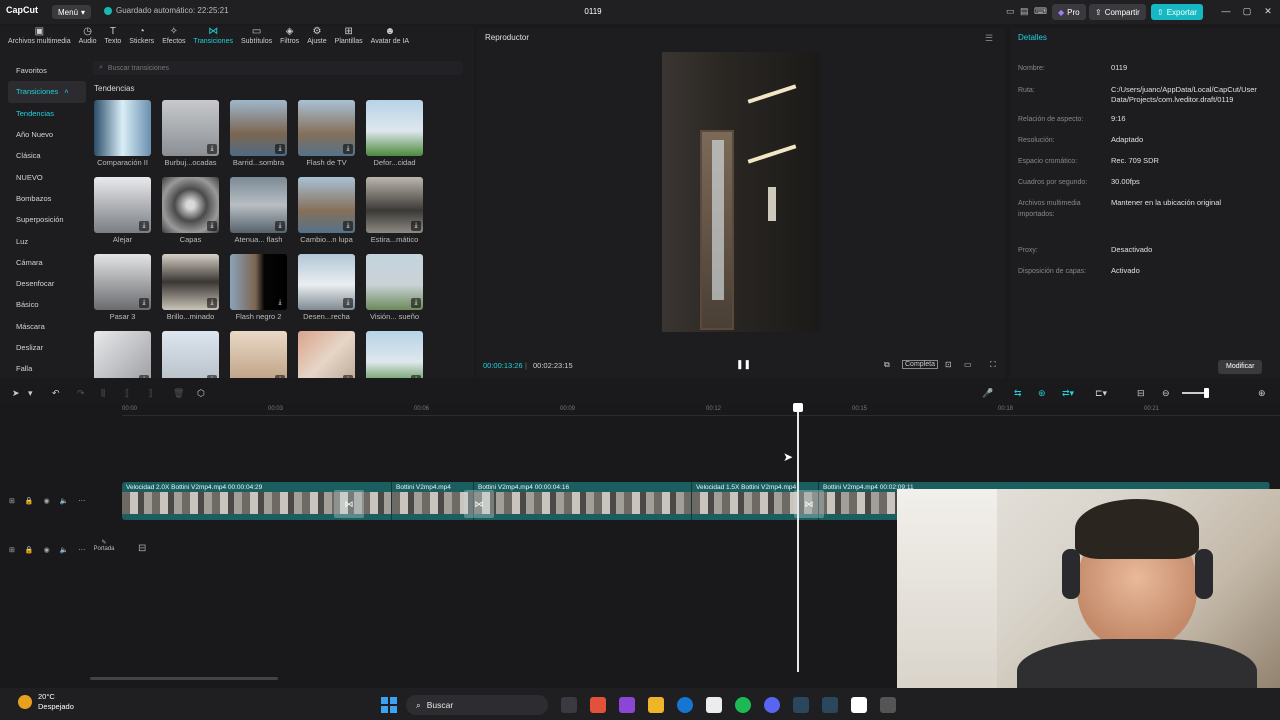 This screenshot has height=720, width=1280. What do you see at coordinates (47, 134) in the screenshot?
I see `category-item: Año Nuevo` at bounding box center [47, 134].